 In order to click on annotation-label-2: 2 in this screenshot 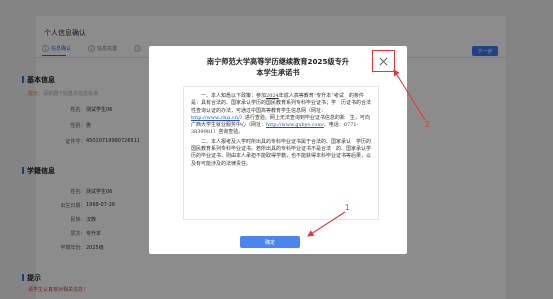, I will do `click(427, 124)`.